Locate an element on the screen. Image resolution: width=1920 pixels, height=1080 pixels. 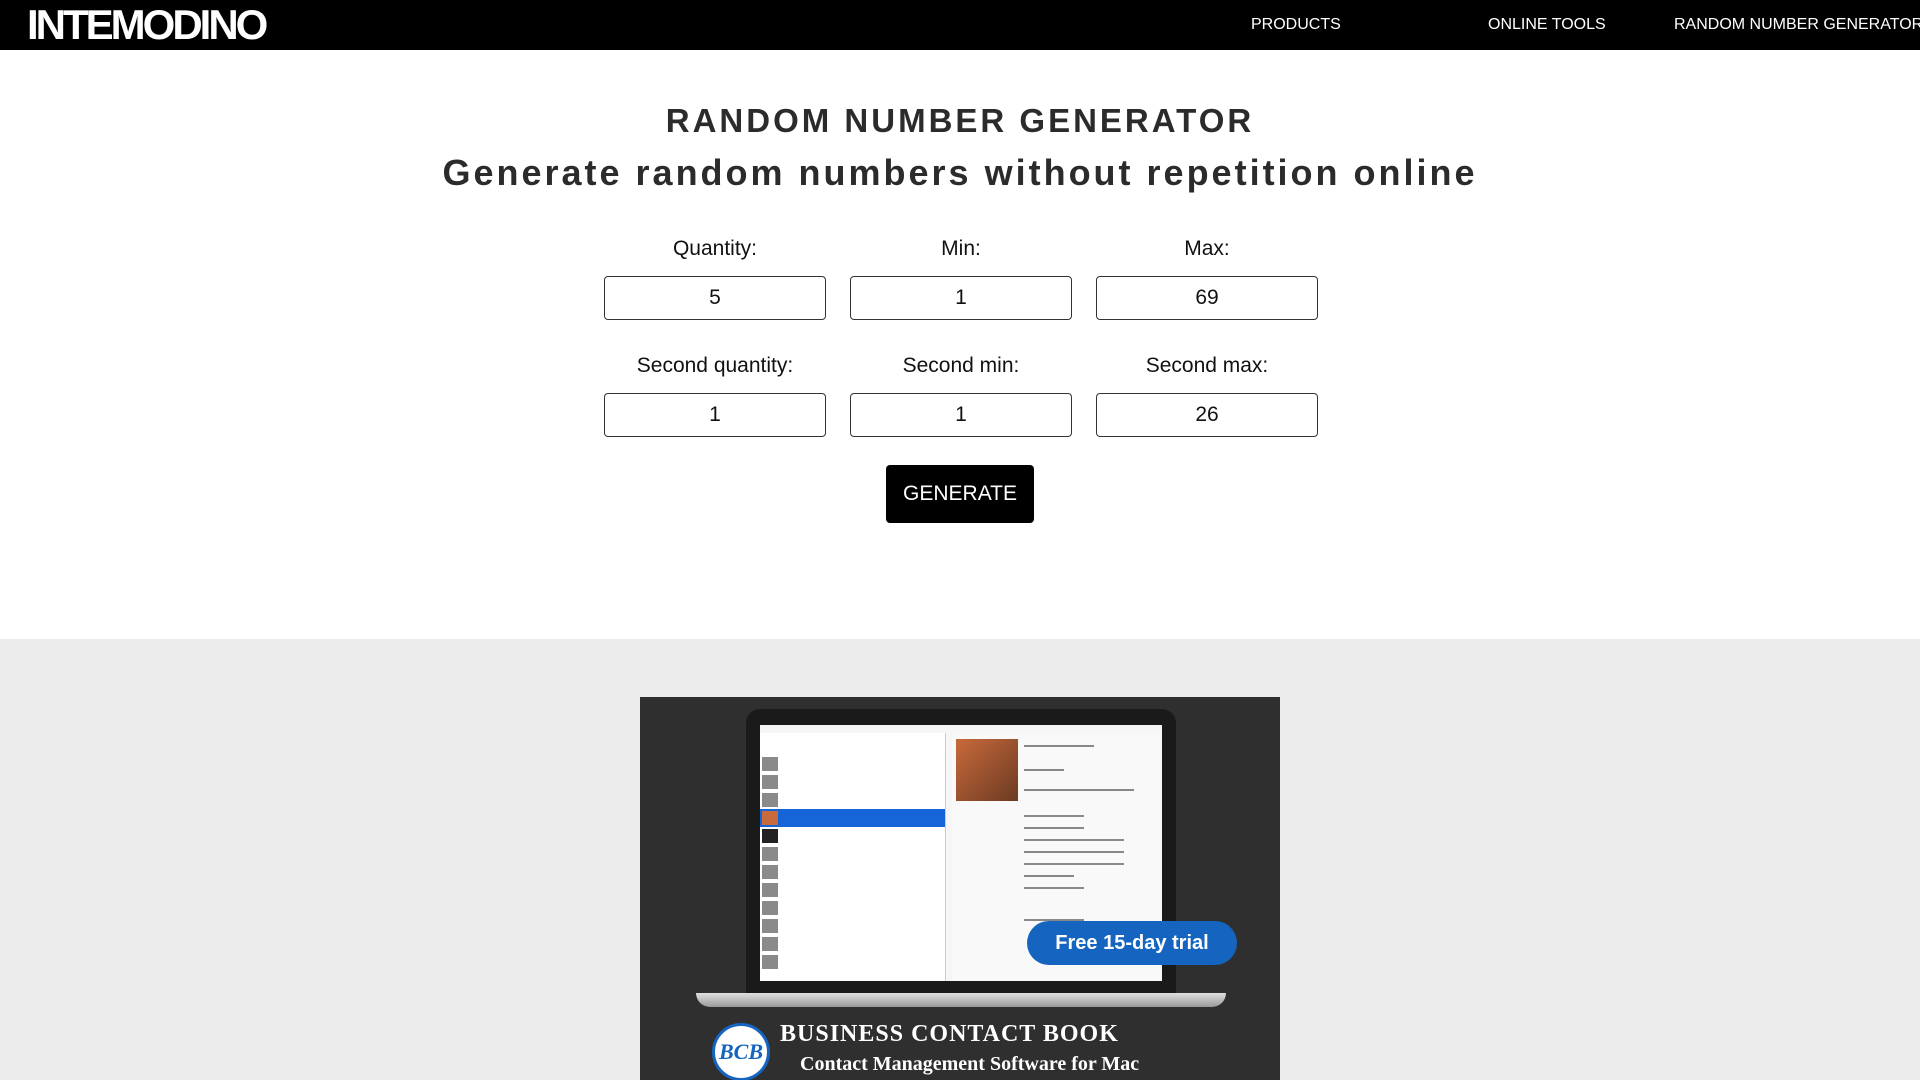
nav-online-tools: ONLINE TOOLS is located at coordinates (1547, 25).